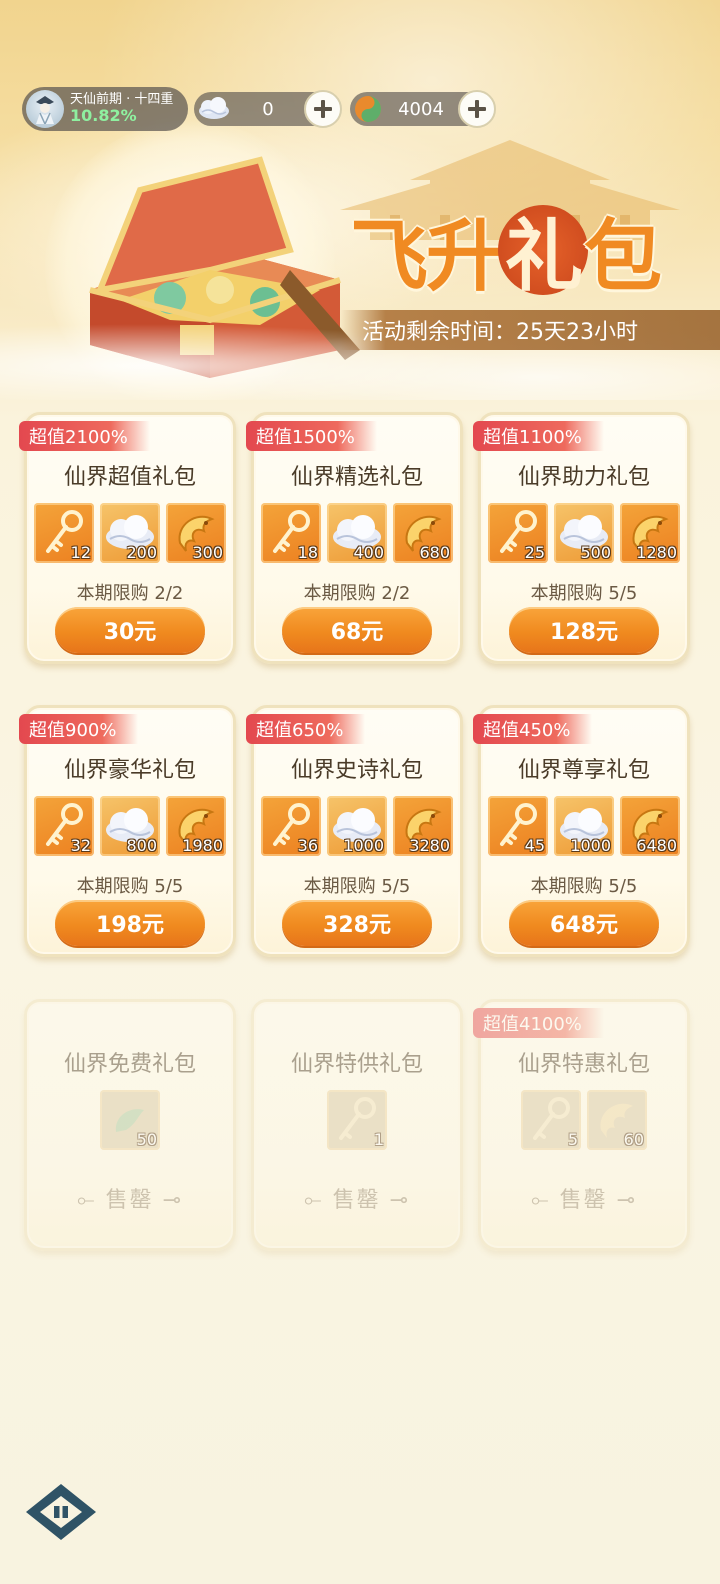 This screenshot has width=720, height=1584. What do you see at coordinates (84, 436) in the screenshot?
I see `value-badge: 超值2100%` at bounding box center [84, 436].